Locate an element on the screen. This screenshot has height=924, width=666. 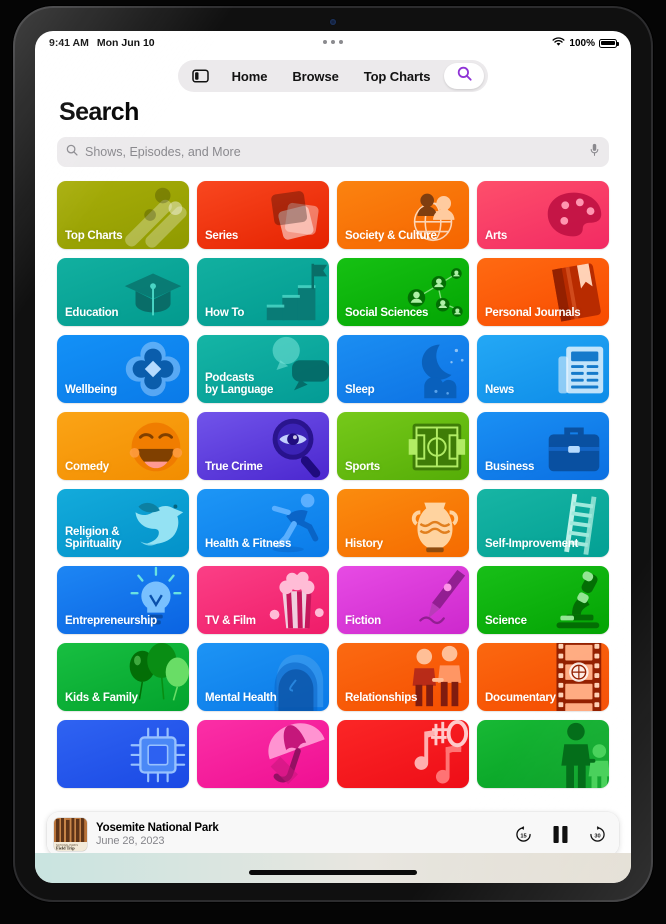
category-tile-label: Sports is located at coordinates (362, 467).